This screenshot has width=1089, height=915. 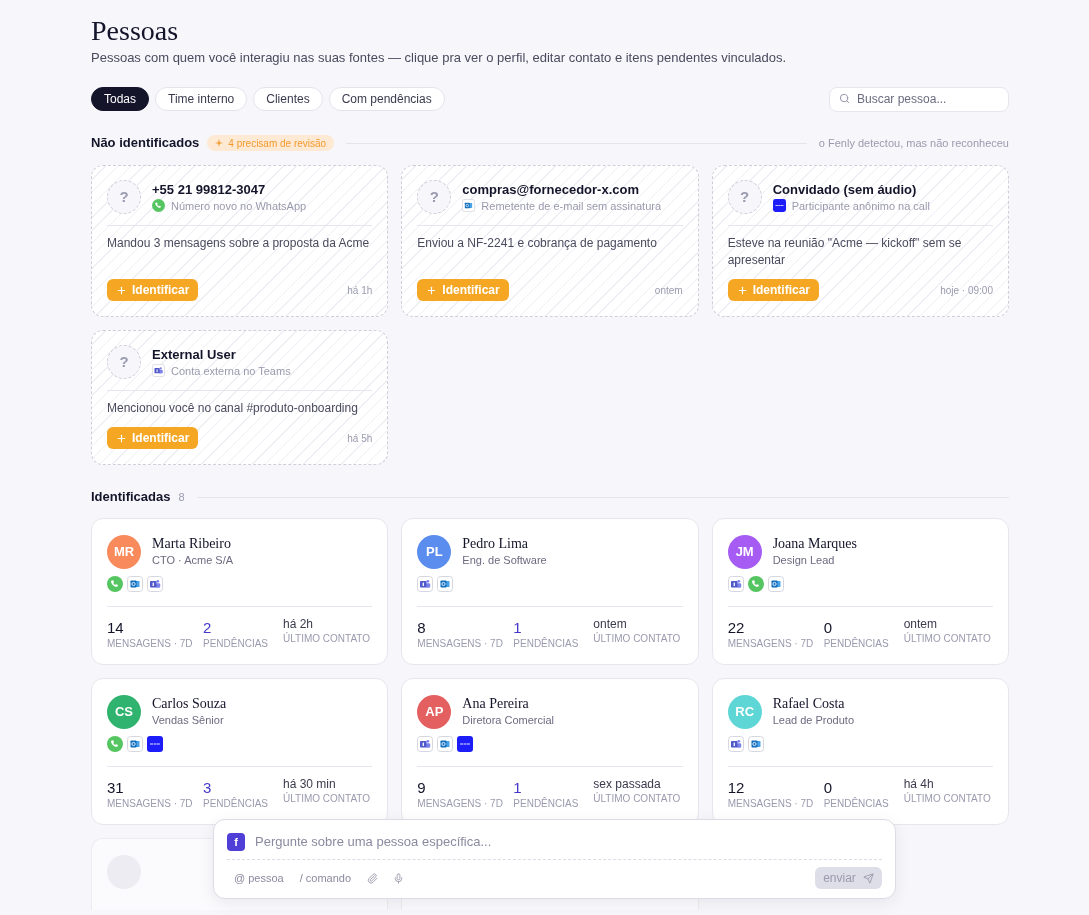 What do you see at coordinates (194, 354) in the screenshot?
I see `contact-name: External User` at bounding box center [194, 354].